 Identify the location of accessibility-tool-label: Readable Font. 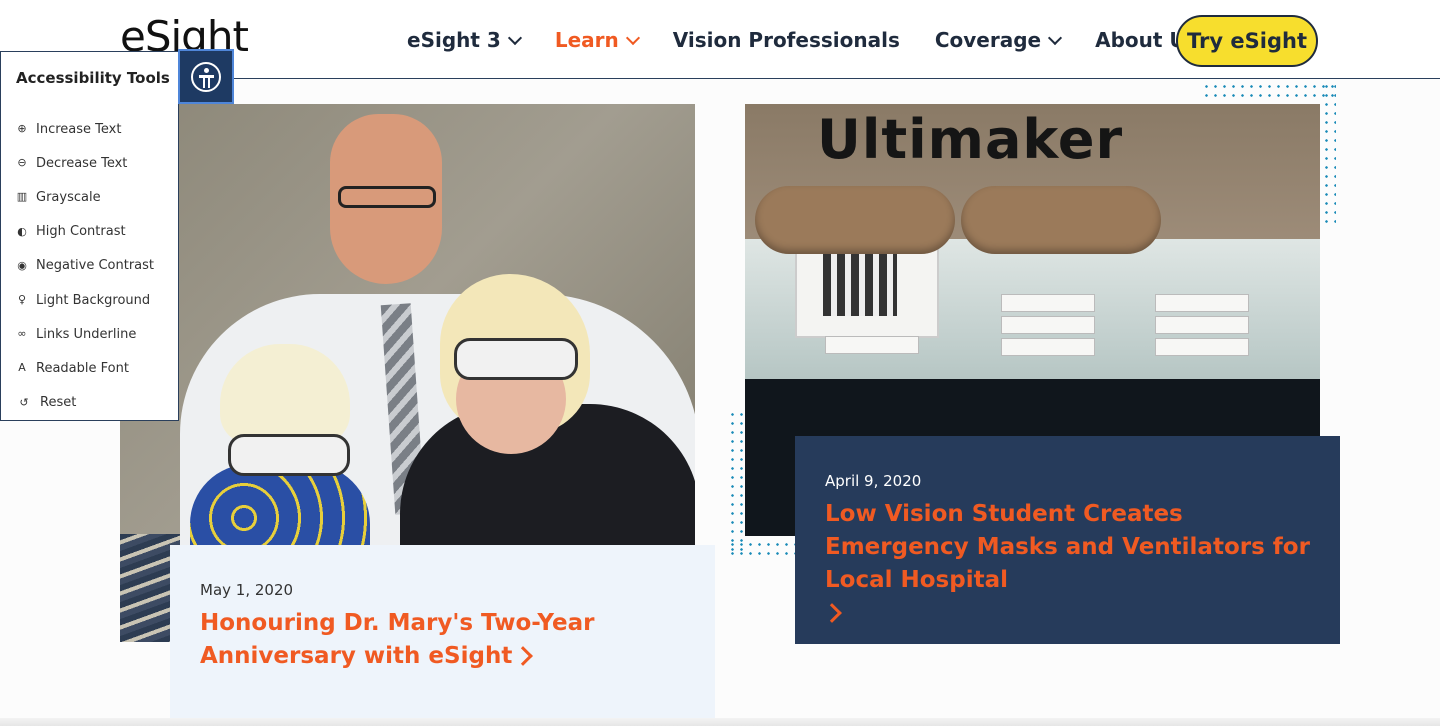
(82, 368).